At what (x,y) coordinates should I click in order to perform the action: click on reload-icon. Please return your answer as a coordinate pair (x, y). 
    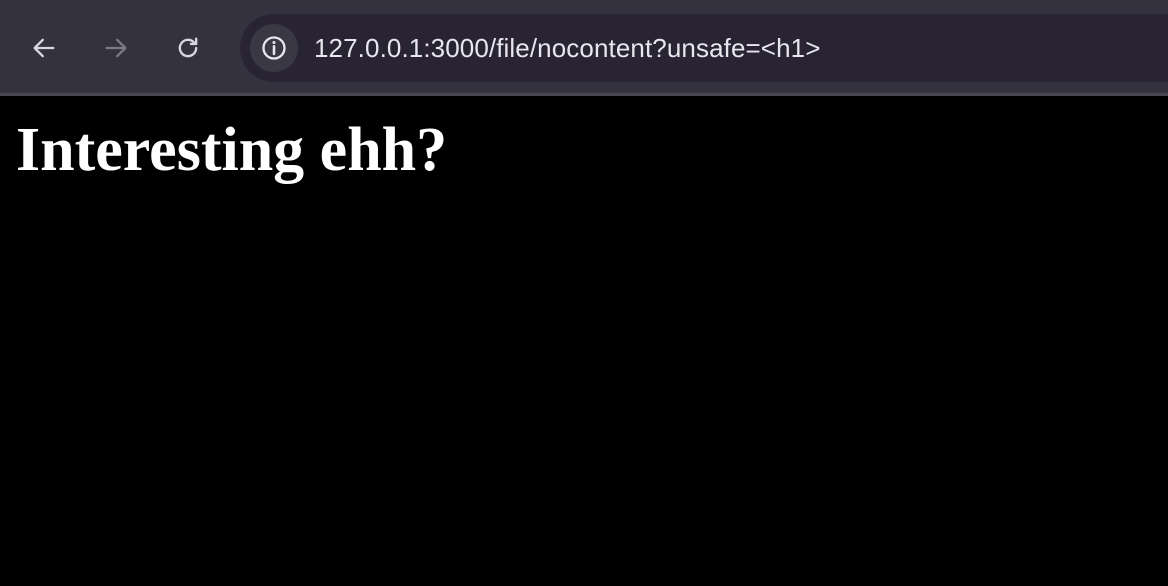
    Looking at the image, I should click on (188, 47).